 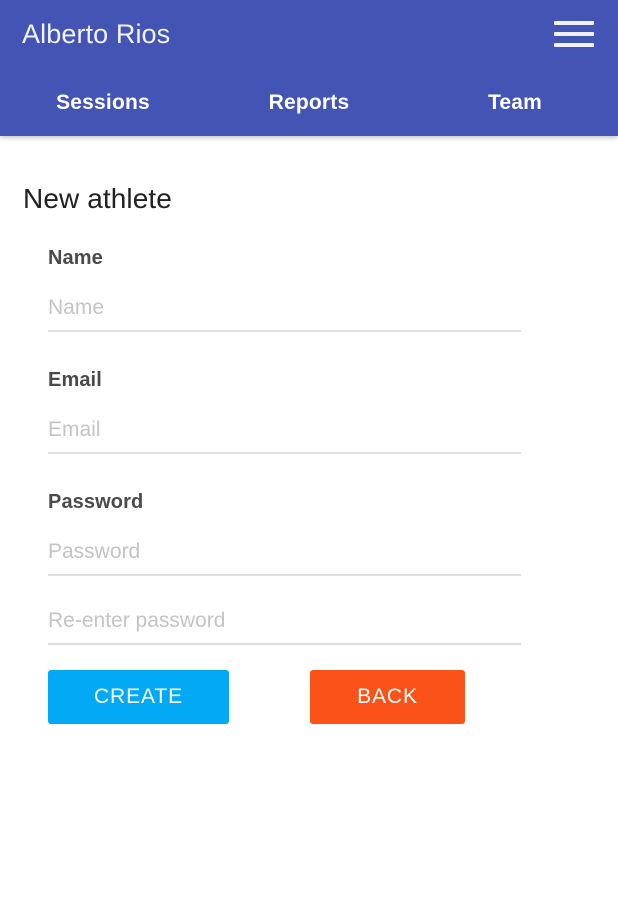 I want to click on page-title: New athlete, so click(x=97, y=198).